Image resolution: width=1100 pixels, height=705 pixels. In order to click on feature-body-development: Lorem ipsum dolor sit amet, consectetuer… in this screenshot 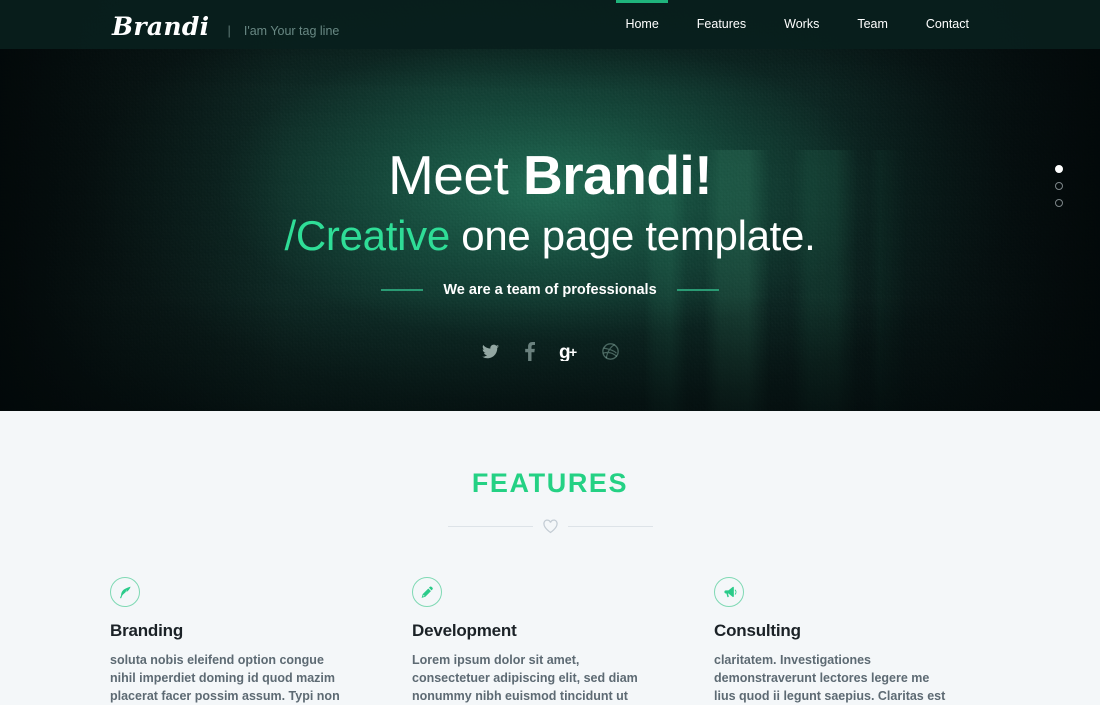, I will do `click(525, 678)`.